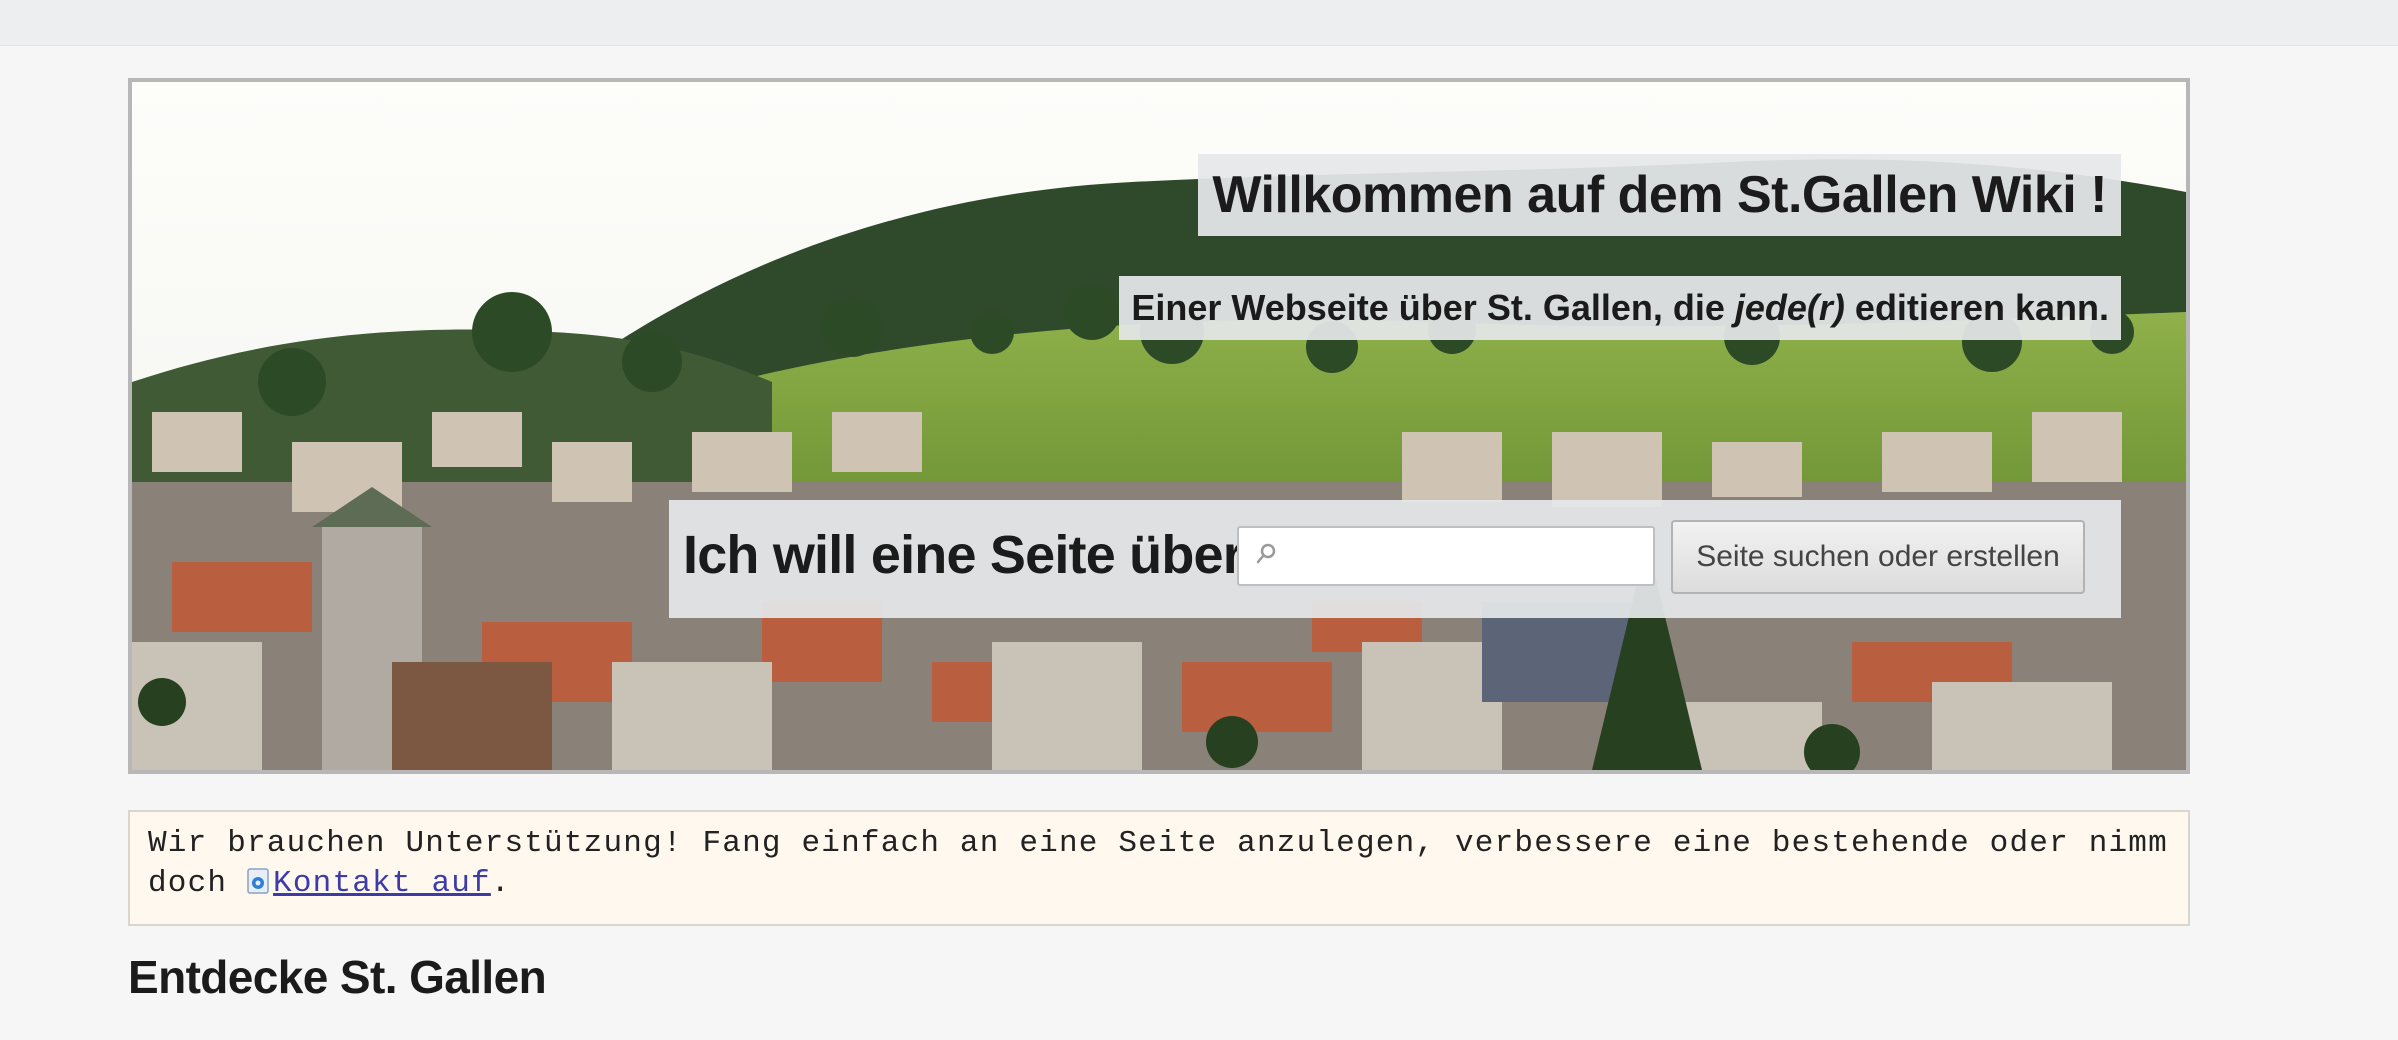  I want to click on mail-icon, so click(258, 880).